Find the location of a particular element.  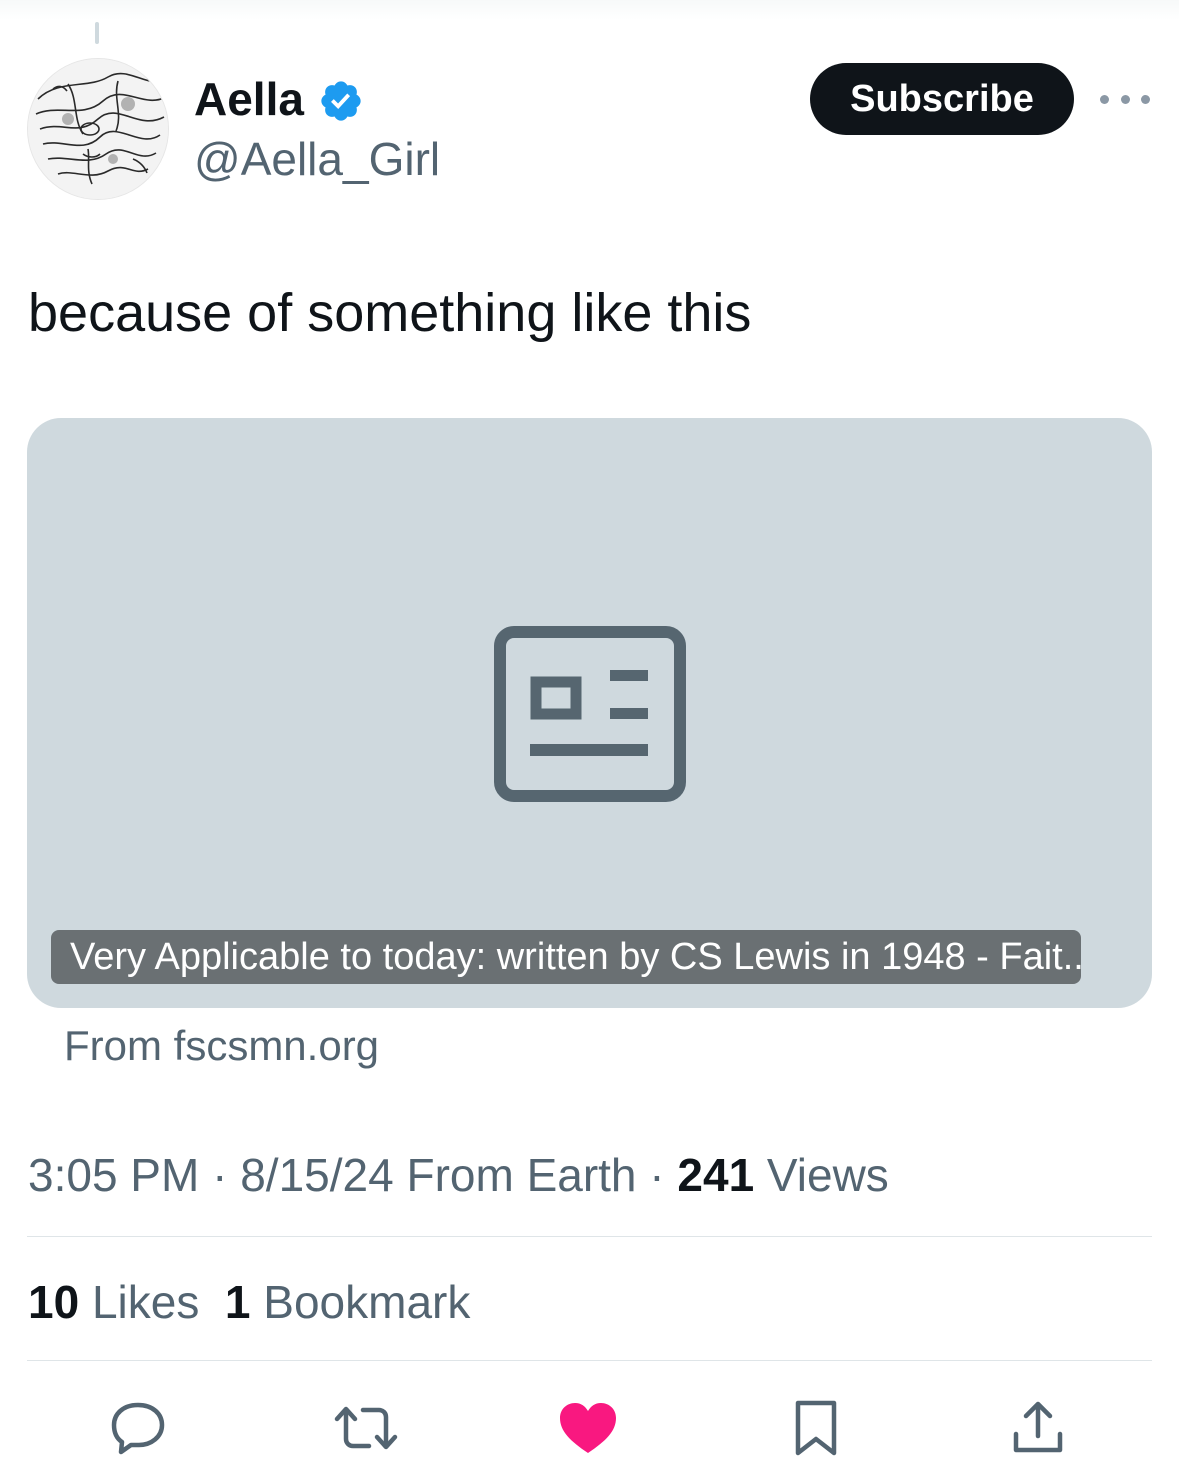

repost-icon is located at coordinates (366, 1428).